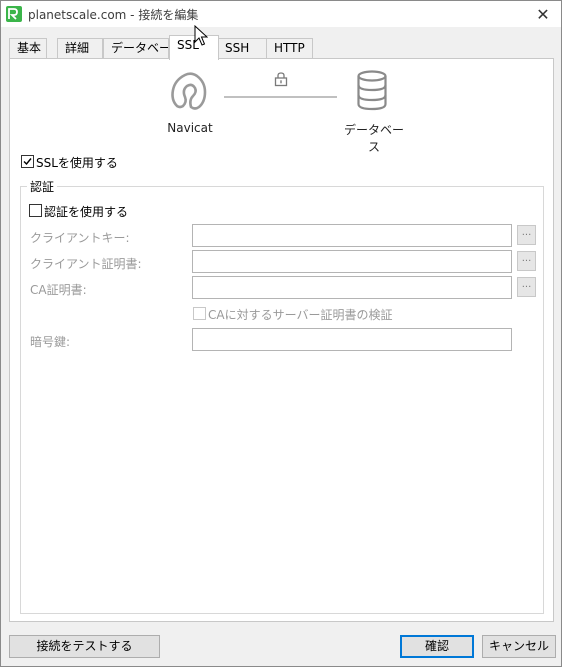 The image size is (562, 667). Describe the element at coordinates (14, 14) in the screenshot. I see `app-logo-icon` at that location.